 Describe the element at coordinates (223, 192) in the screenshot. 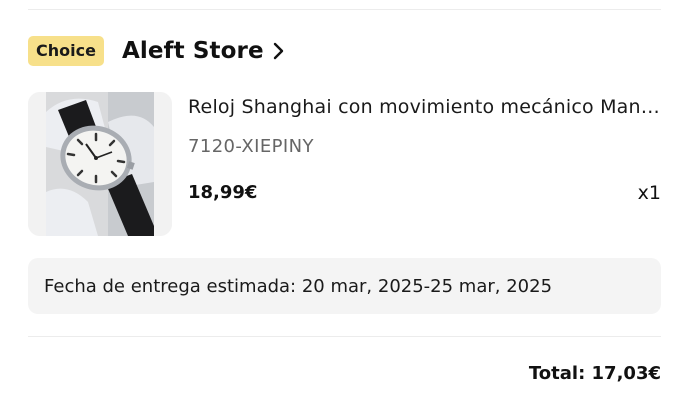

I see `product-price: 18,99€` at that location.